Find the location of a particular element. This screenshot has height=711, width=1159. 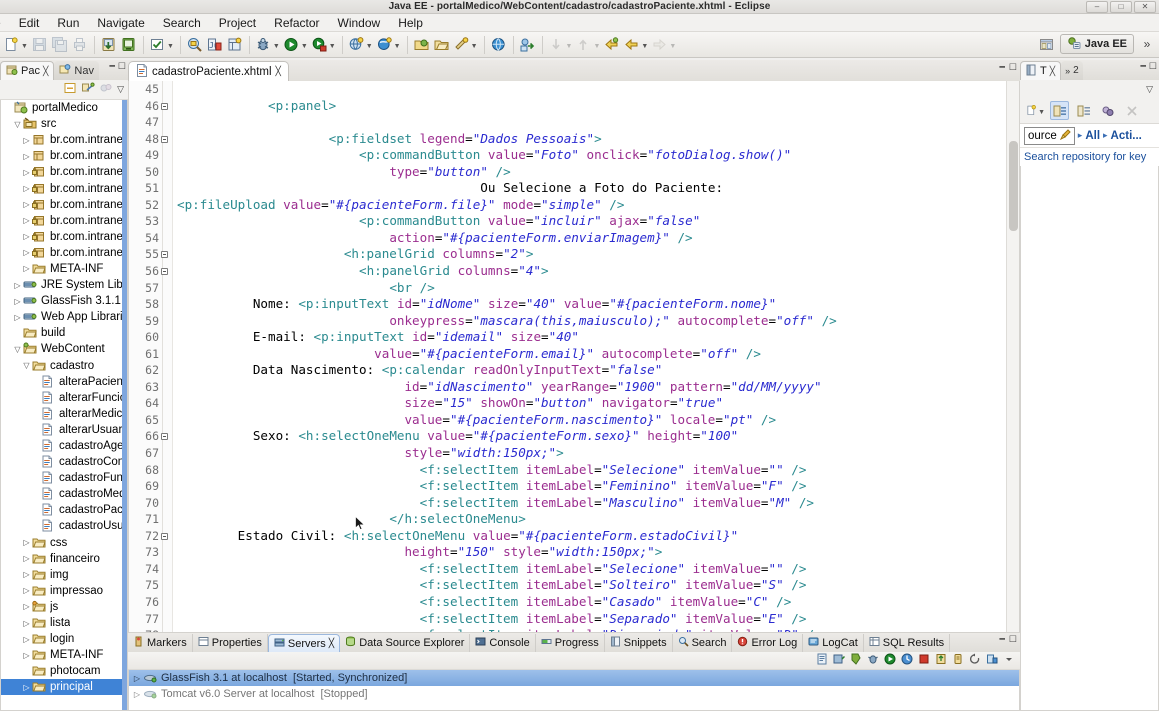

clean-icon is located at coordinates (958, 660).